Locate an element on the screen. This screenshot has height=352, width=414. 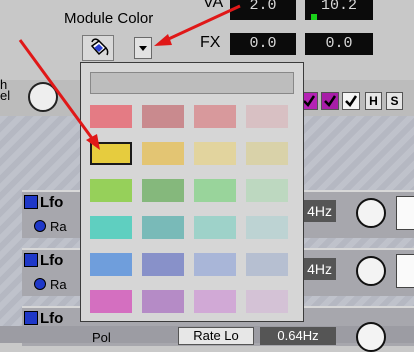
arrow-to-dropdown is located at coordinates (197, 25).